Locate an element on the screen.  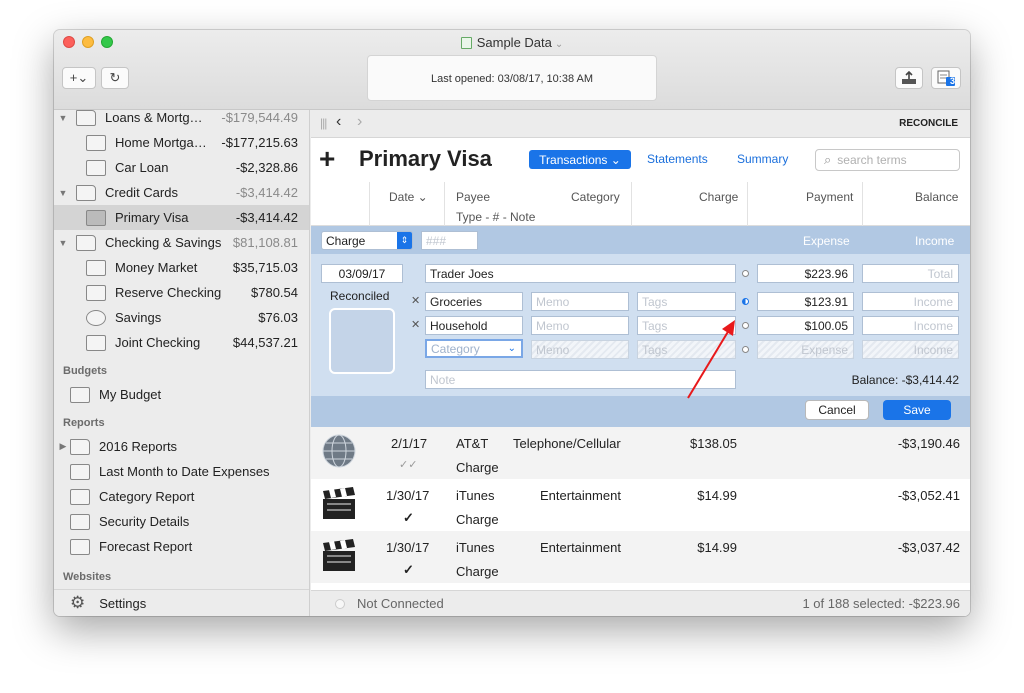
export-button is located at coordinates (909, 78).